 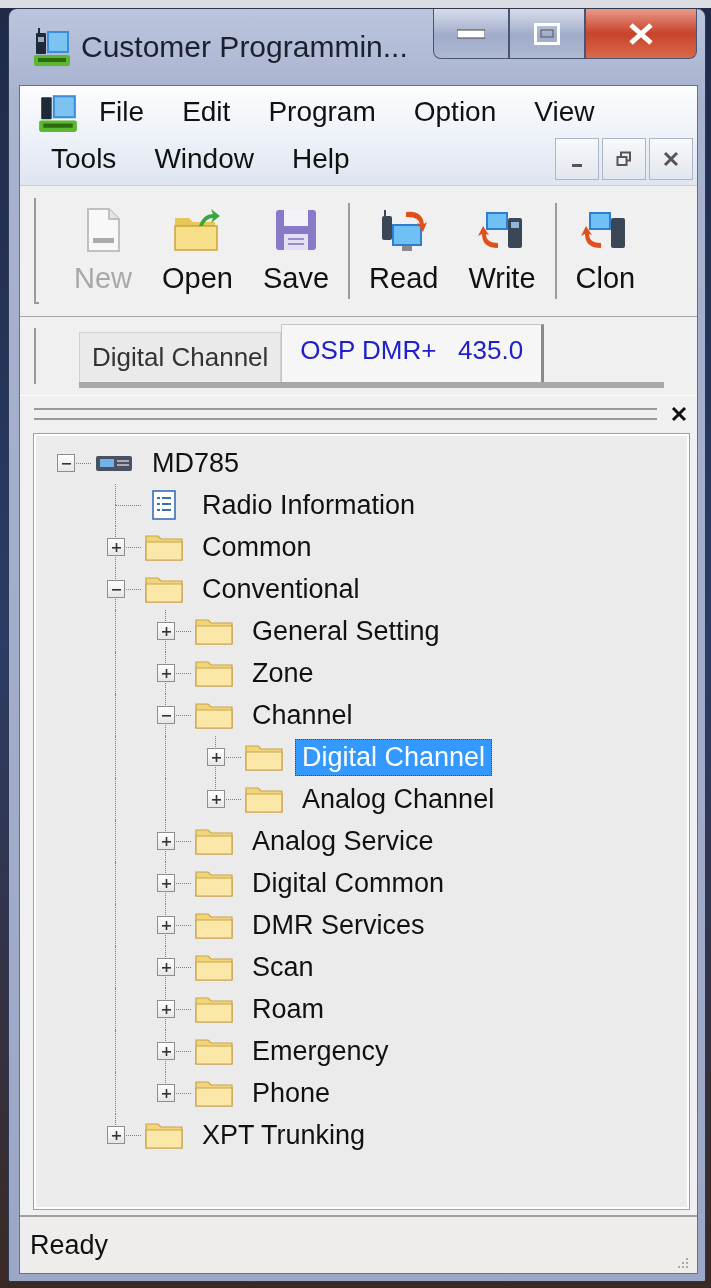 What do you see at coordinates (398, 799) in the screenshot?
I see `tree-item: Analog Channel` at bounding box center [398, 799].